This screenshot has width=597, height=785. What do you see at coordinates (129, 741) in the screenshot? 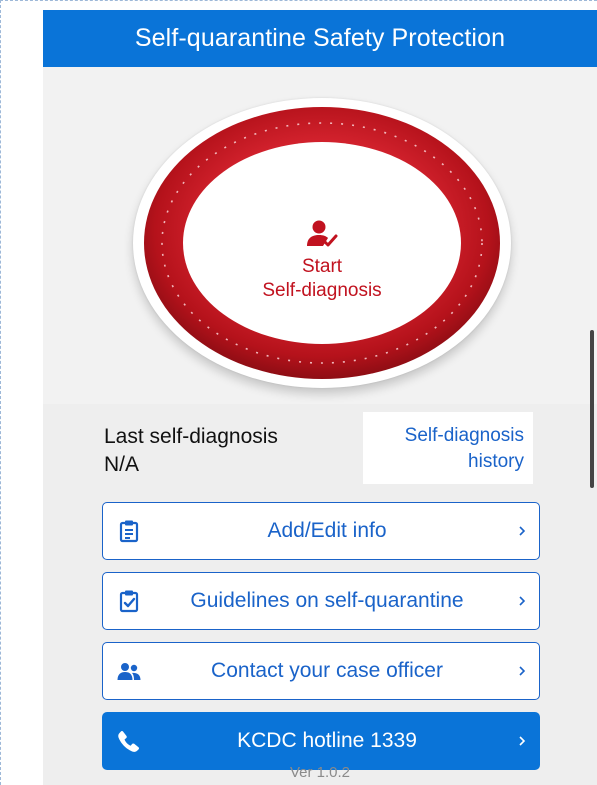
I see `phone-icon` at bounding box center [129, 741].